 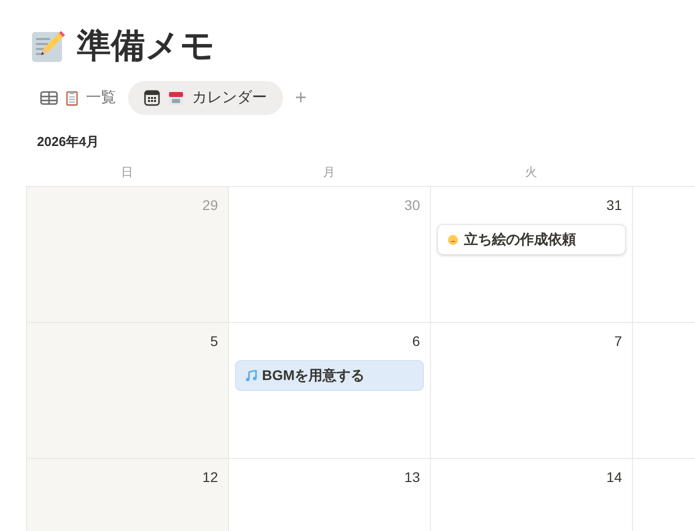 What do you see at coordinates (618, 341) in the screenshot?
I see `date-number: 7` at bounding box center [618, 341].